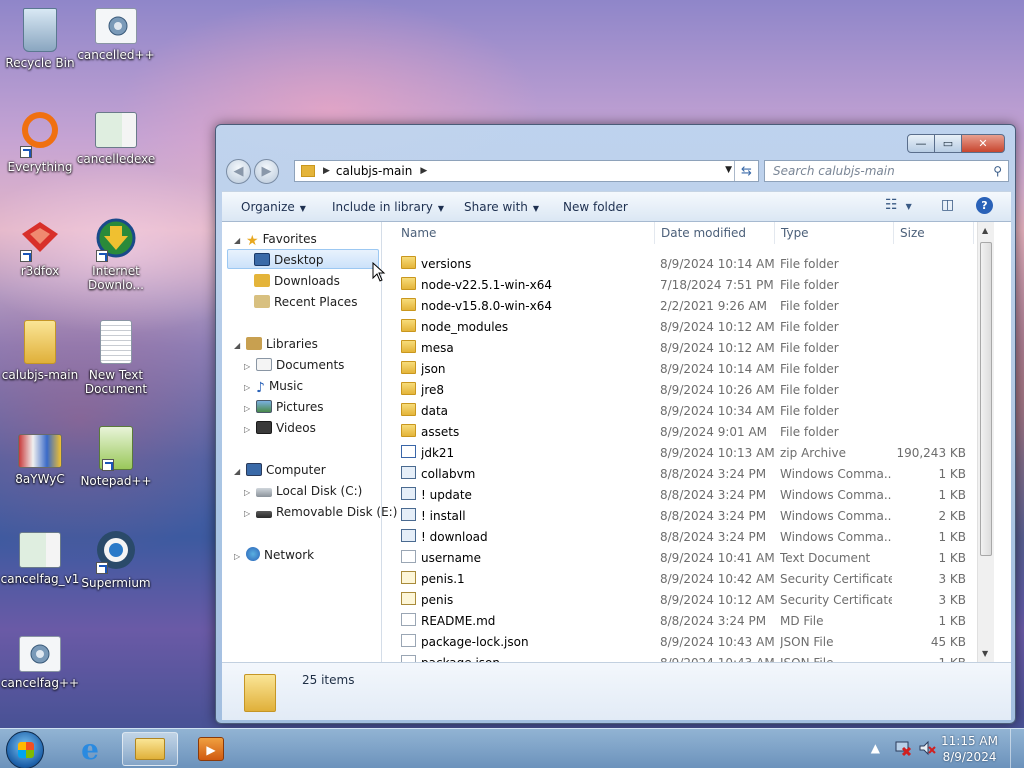 This screenshot has width=1024, height=768. I want to click on desktop-icon-cancelled-plus: cancelled++, so click(116, 35).